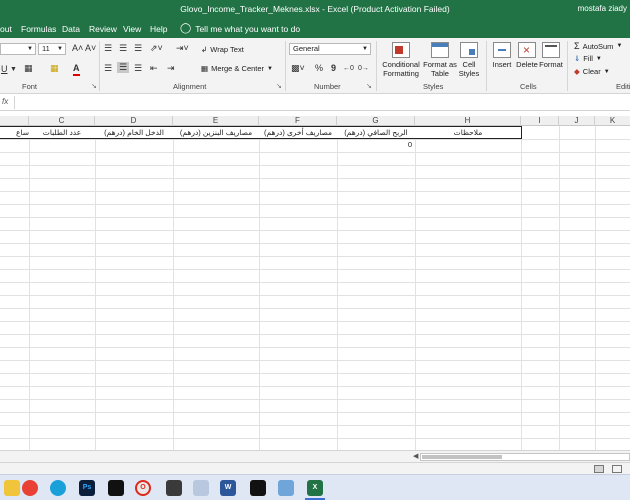 This screenshot has width=630, height=500. Describe the element at coordinates (551, 50) in the screenshot. I see `format-cells-icon` at that location.